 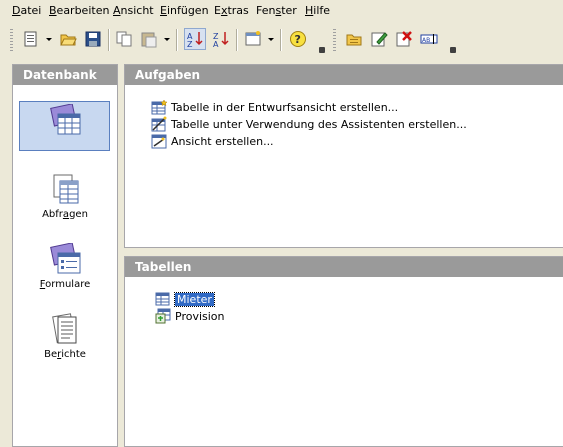 I want to click on menu-fenster: Fenster, so click(x=276, y=10).